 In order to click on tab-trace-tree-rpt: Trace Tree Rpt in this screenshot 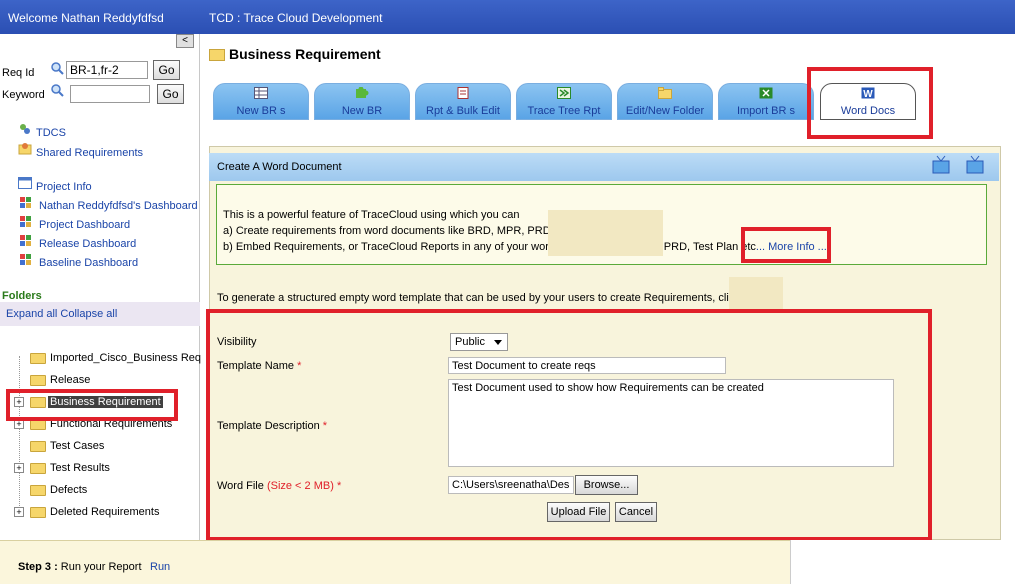, I will do `click(564, 101)`.